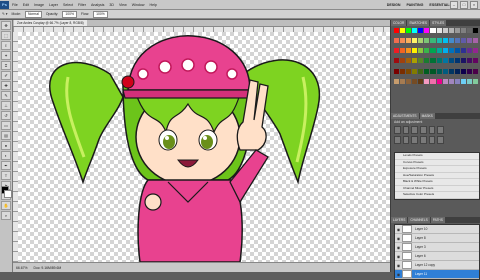  I want to click on menu-help: Help, so click(153, 5).